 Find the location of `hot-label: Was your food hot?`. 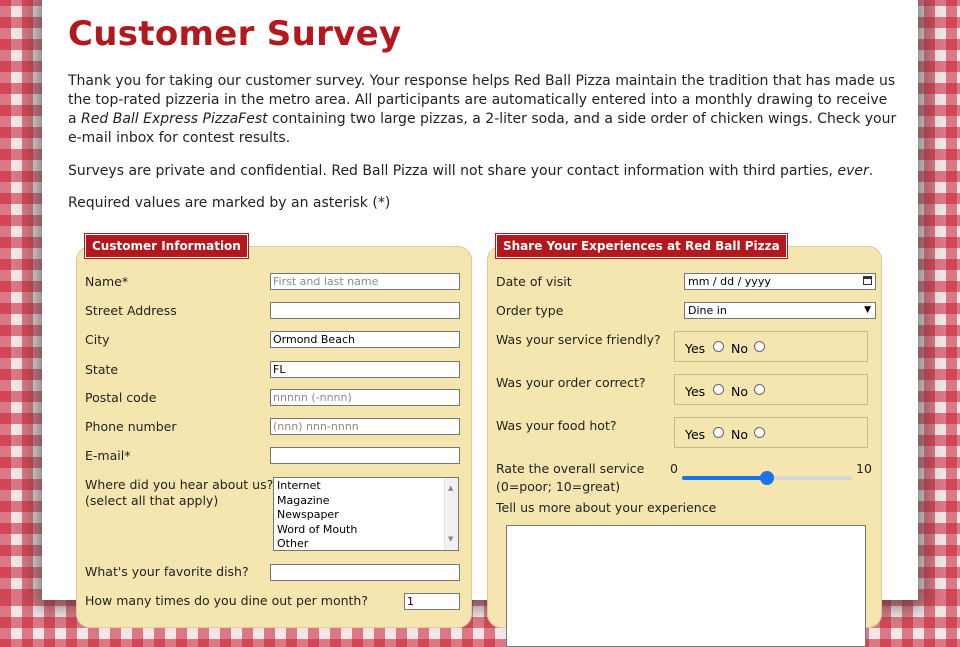

hot-label: Was your food hot? is located at coordinates (556, 425).